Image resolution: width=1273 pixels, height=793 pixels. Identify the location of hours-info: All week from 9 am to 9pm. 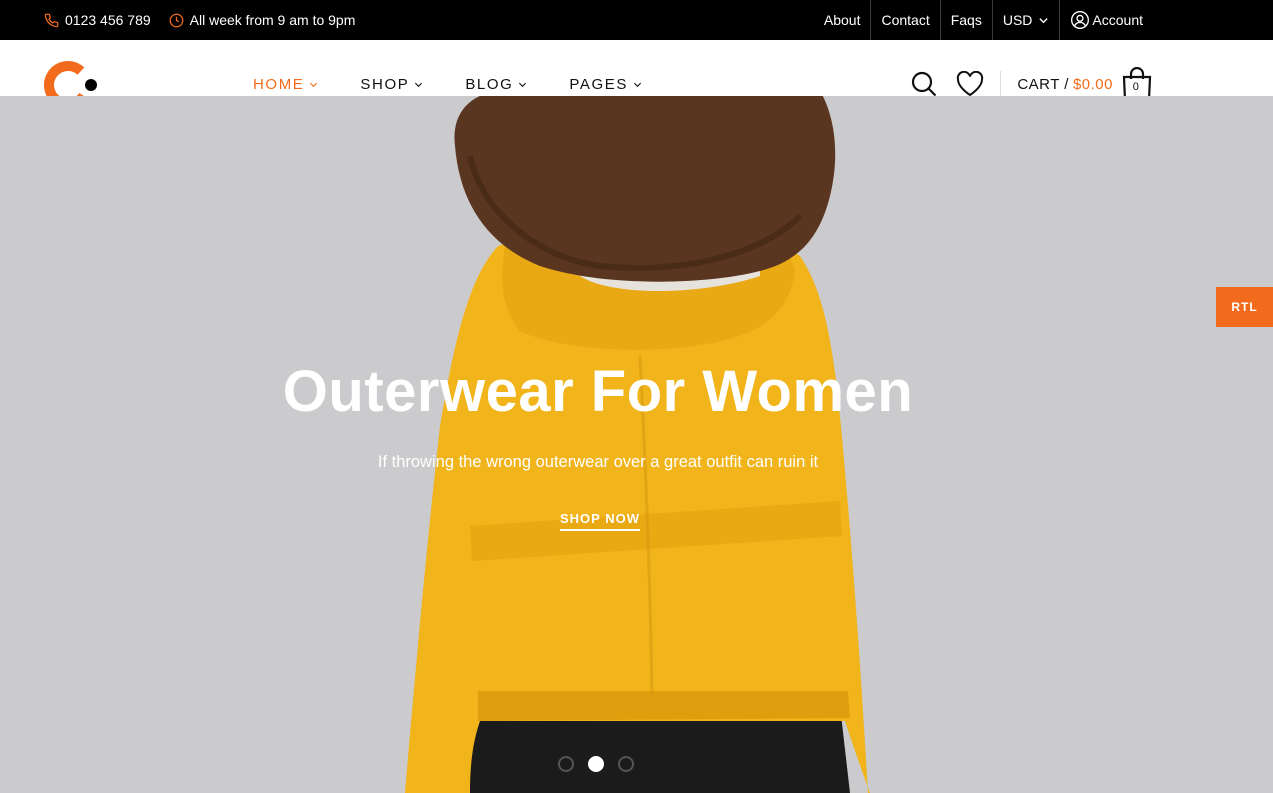
(262, 20).